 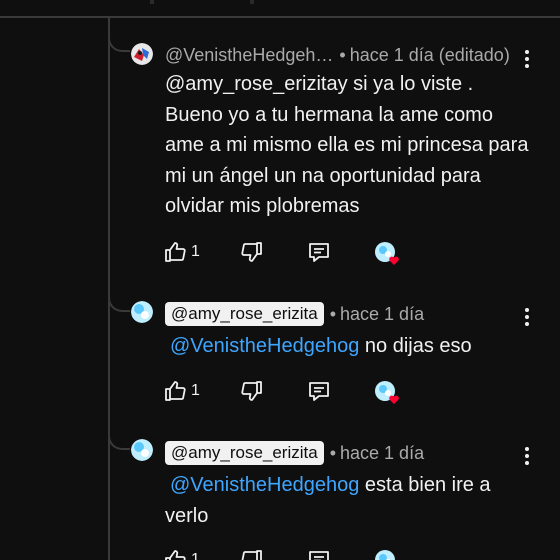 What do you see at coordinates (337, 55) in the screenshot?
I see `comment-header: @VenistheHedgeh… • hace 1 día (editado)` at bounding box center [337, 55].